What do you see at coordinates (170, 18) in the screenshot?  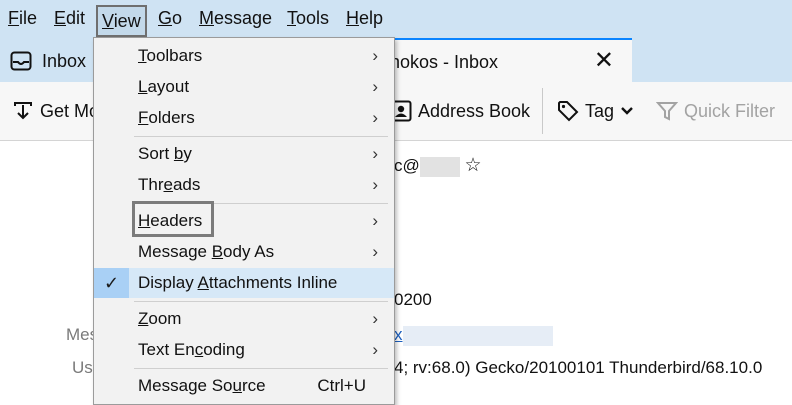 I see `menu-go: Go` at bounding box center [170, 18].